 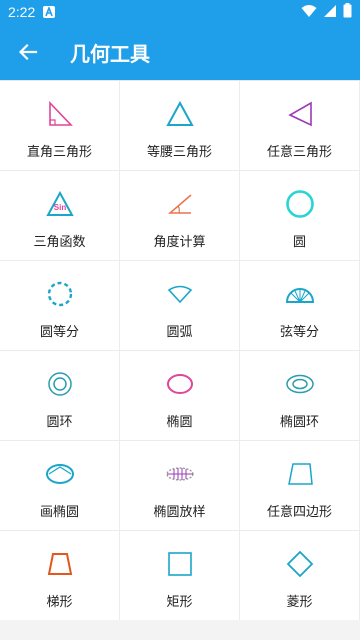 What do you see at coordinates (309, 12) in the screenshot?
I see `wifi-icon` at bounding box center [309, 12].